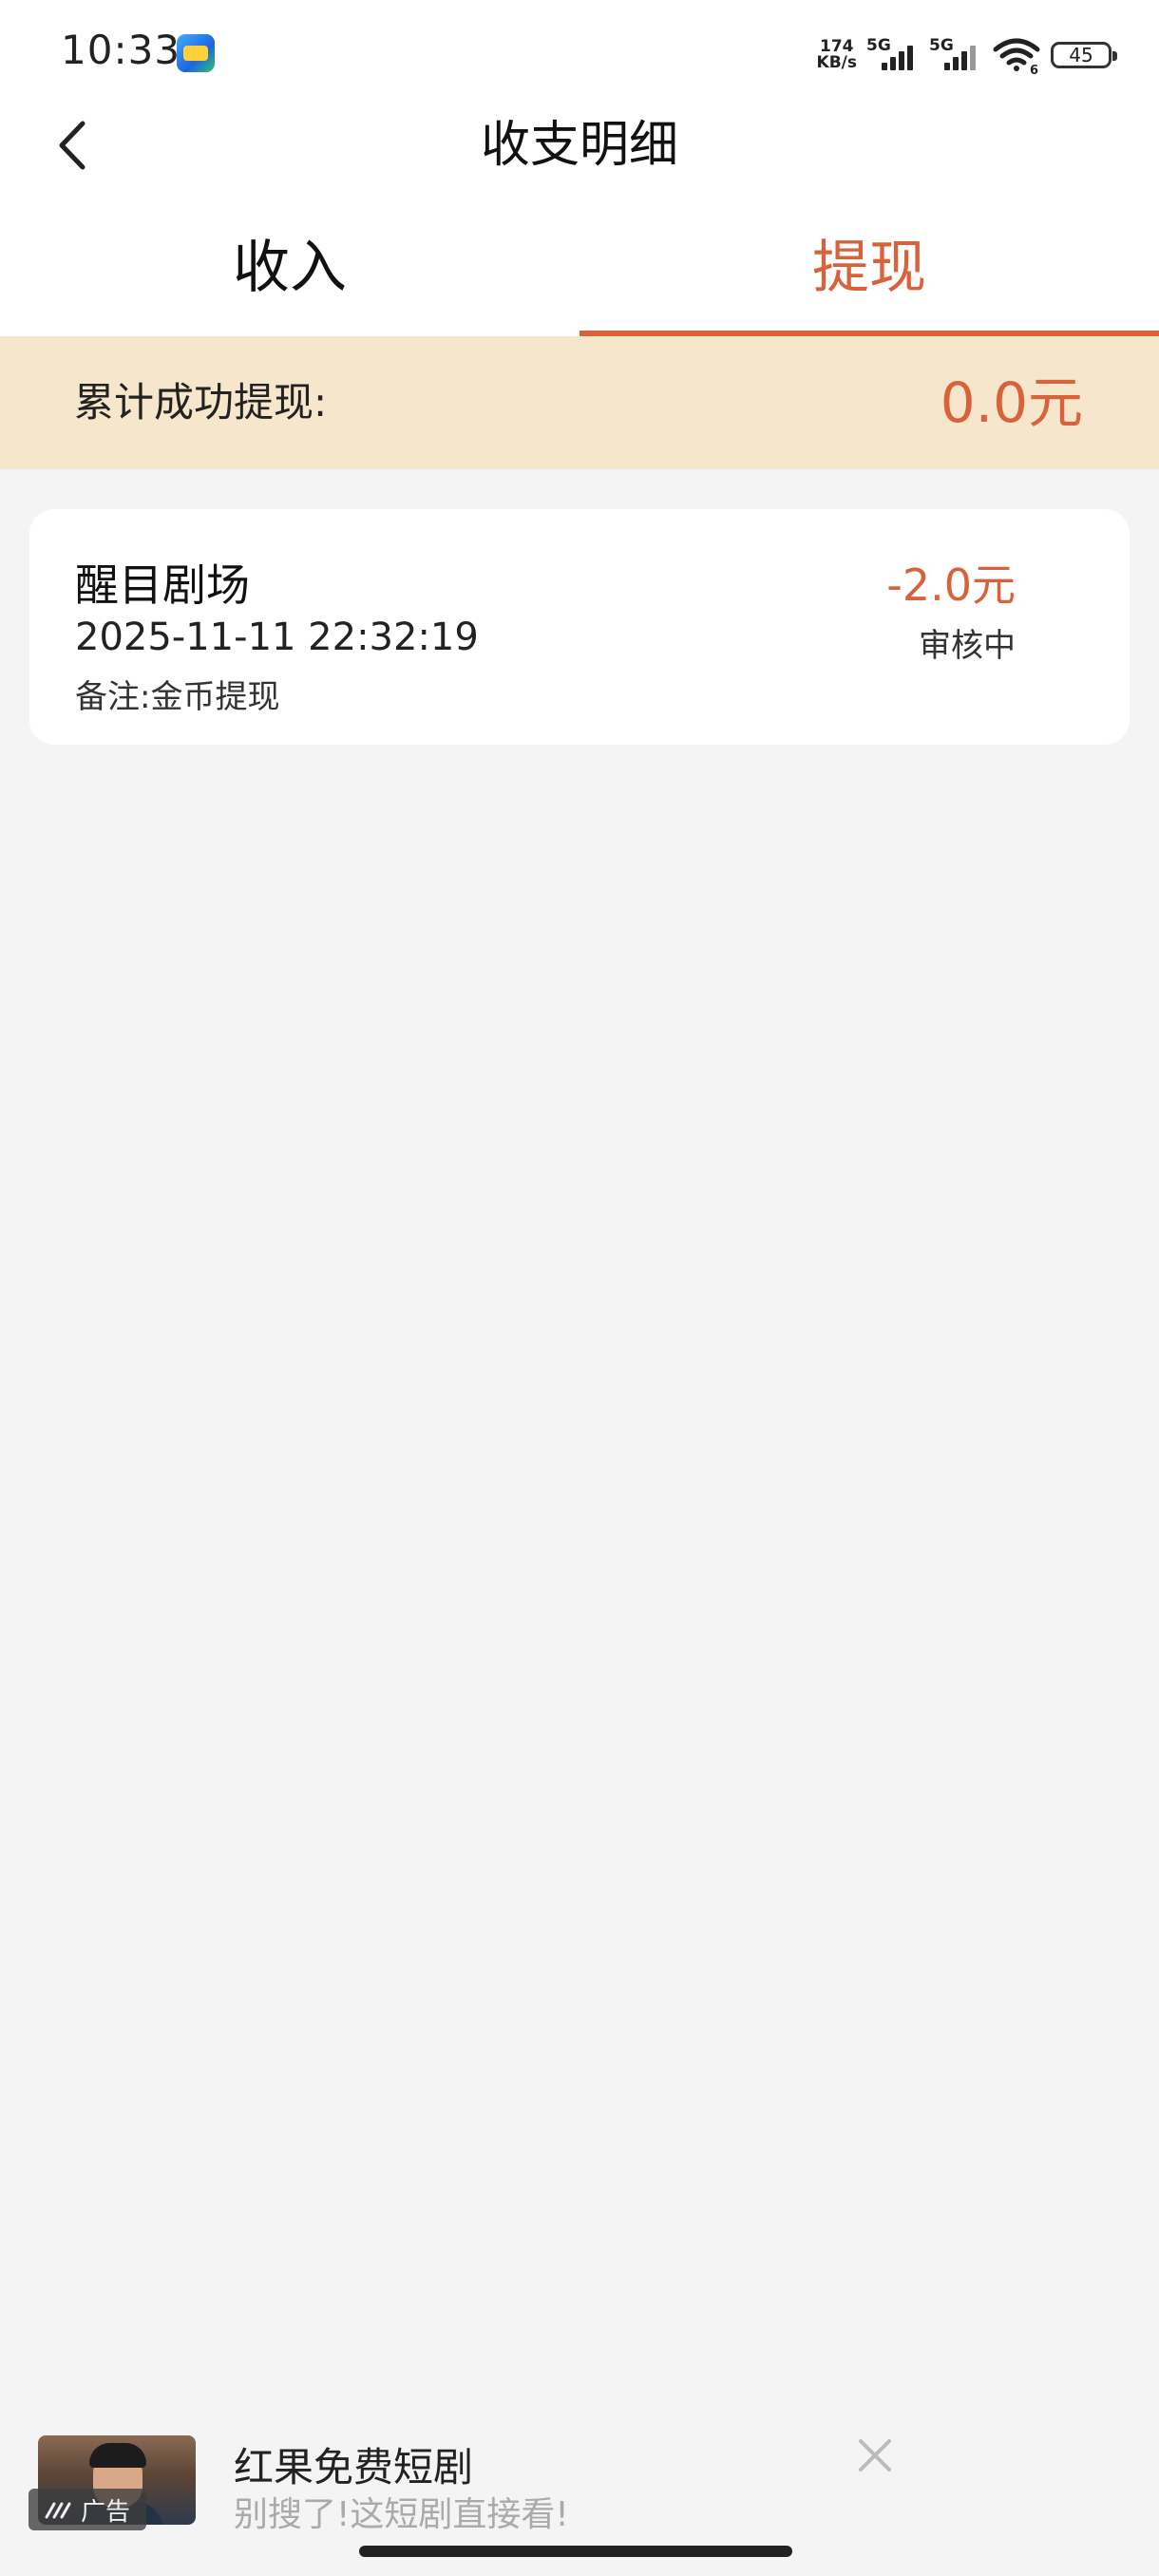 The width and height of the screenshot is (1159, 2576). I want to click on chevron-left-icon, so click(72, 145).